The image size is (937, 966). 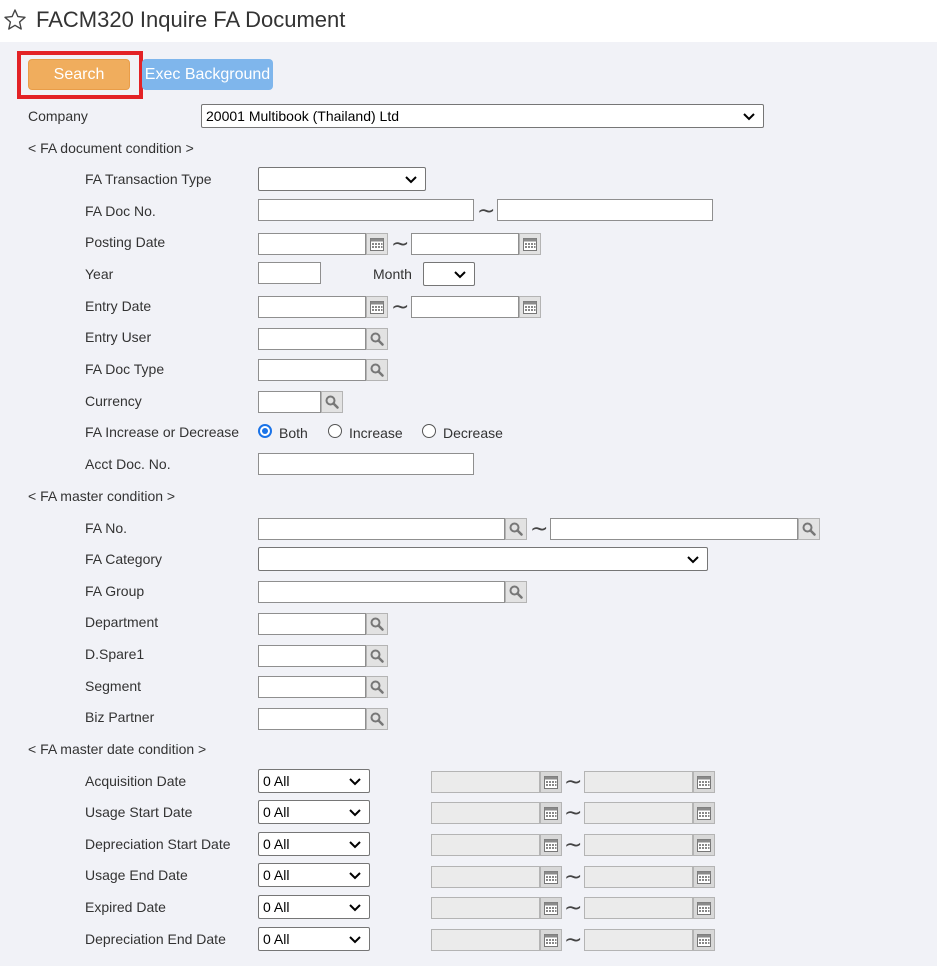 I want to click on group-input, so click(x=381, y=592).